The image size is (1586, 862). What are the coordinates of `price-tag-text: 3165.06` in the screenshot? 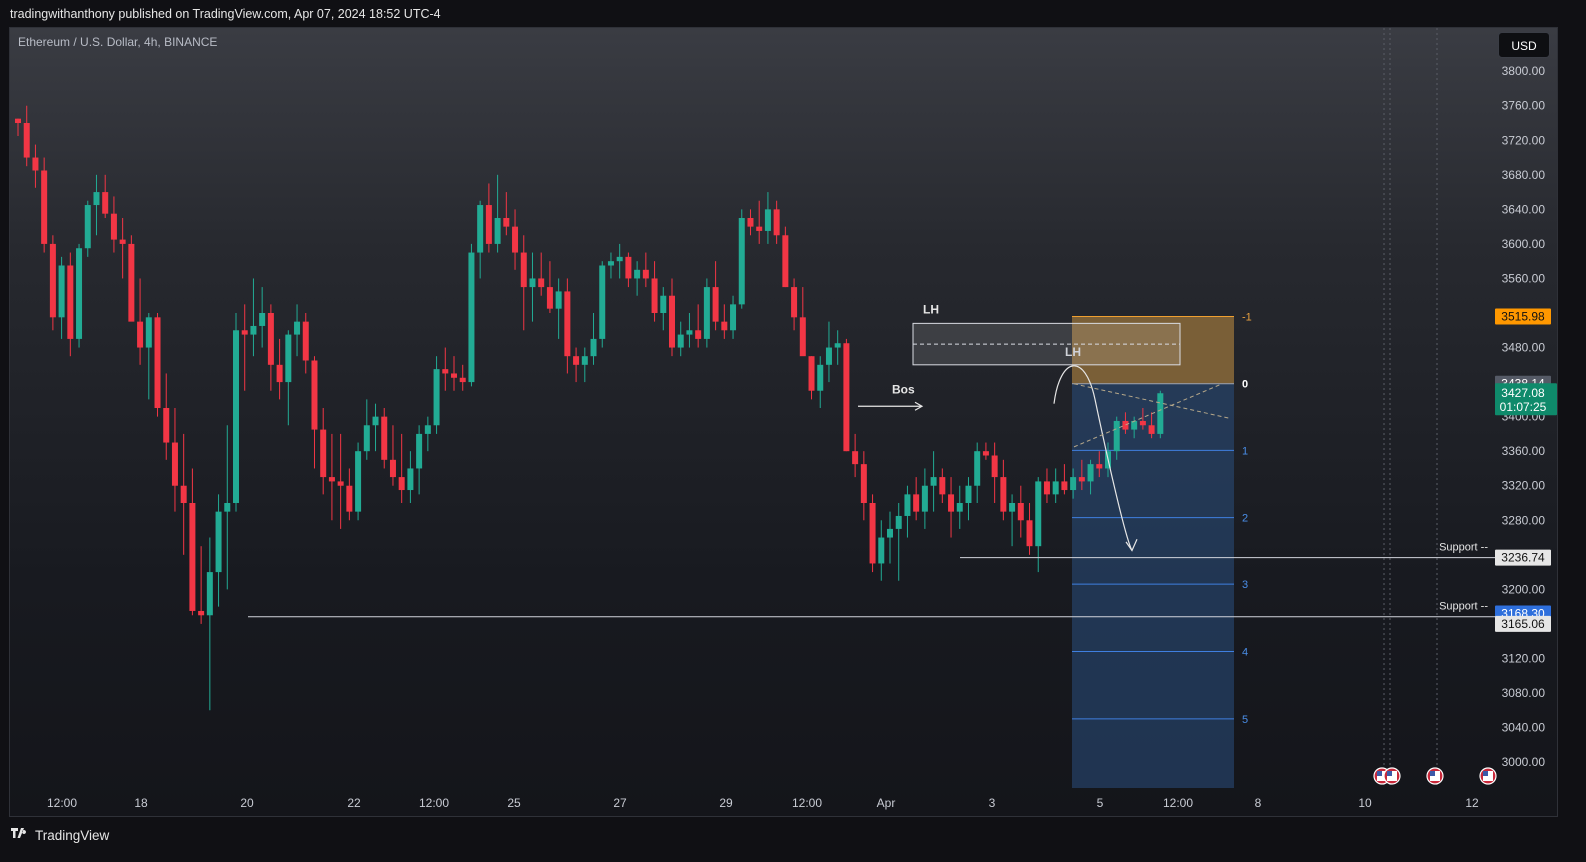 It's located at (1523, 624).